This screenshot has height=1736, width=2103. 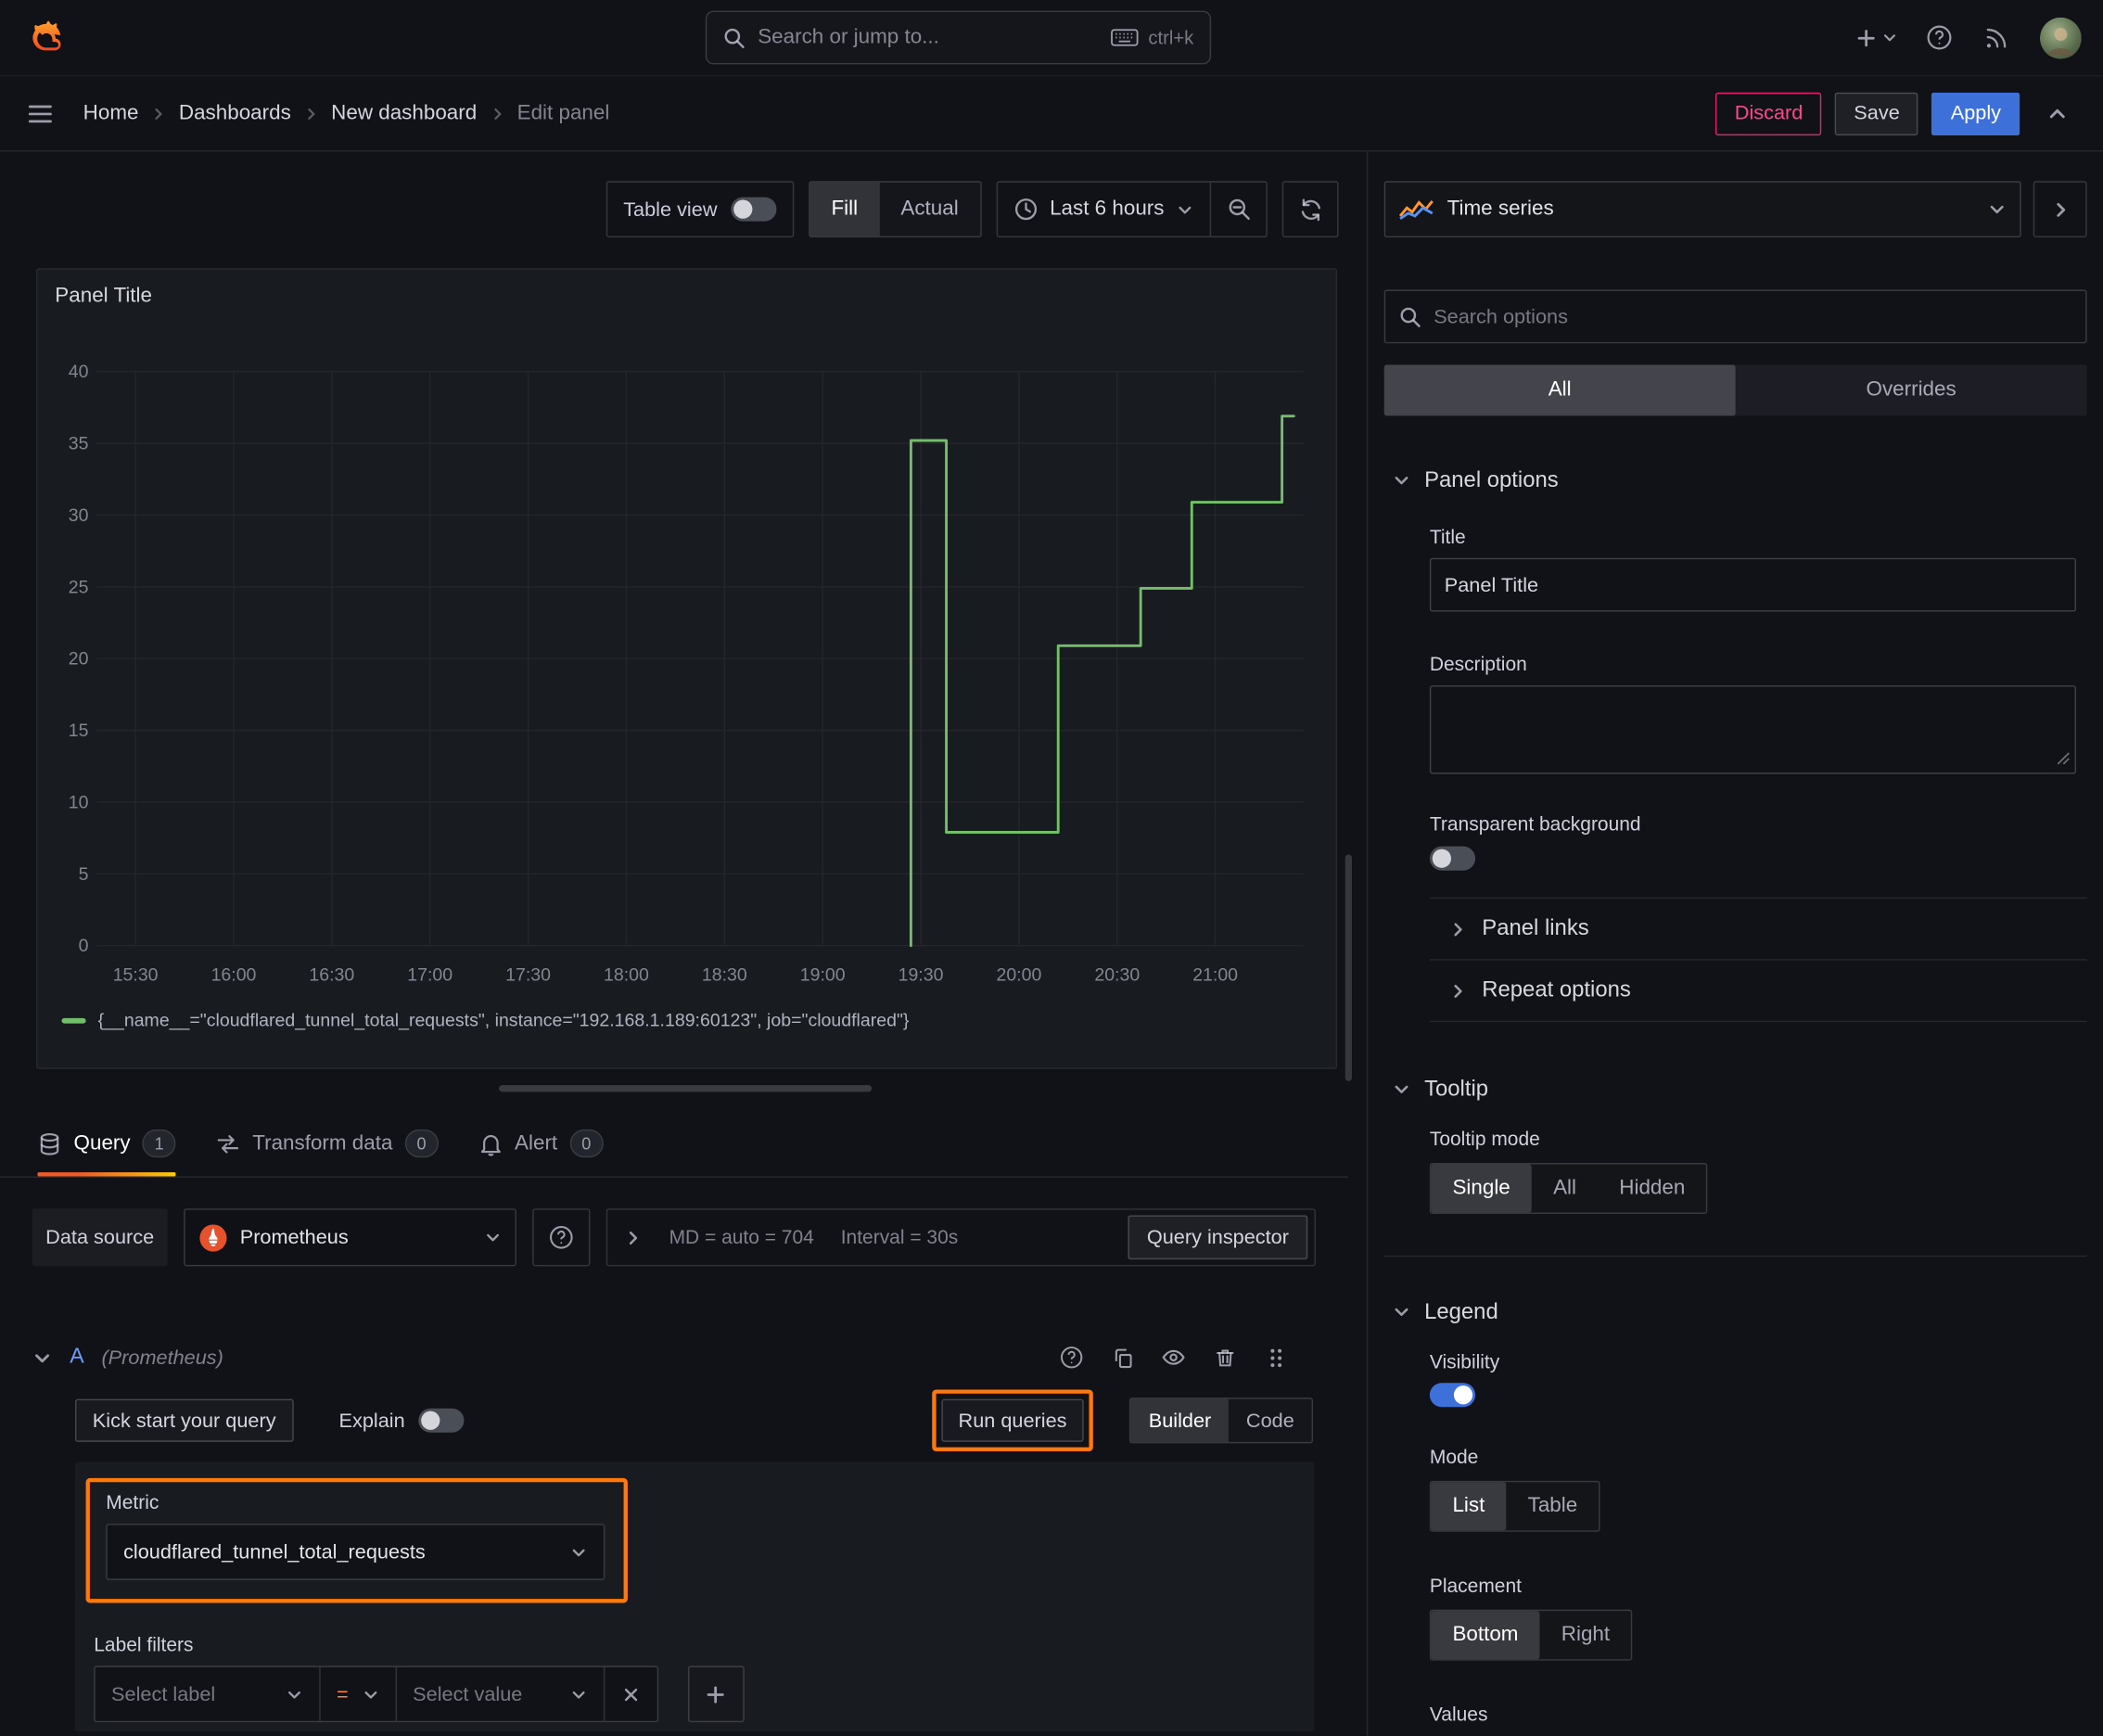 I want to click on legend-placement-bottom: Bottom, so click(x=1485, y=1635).